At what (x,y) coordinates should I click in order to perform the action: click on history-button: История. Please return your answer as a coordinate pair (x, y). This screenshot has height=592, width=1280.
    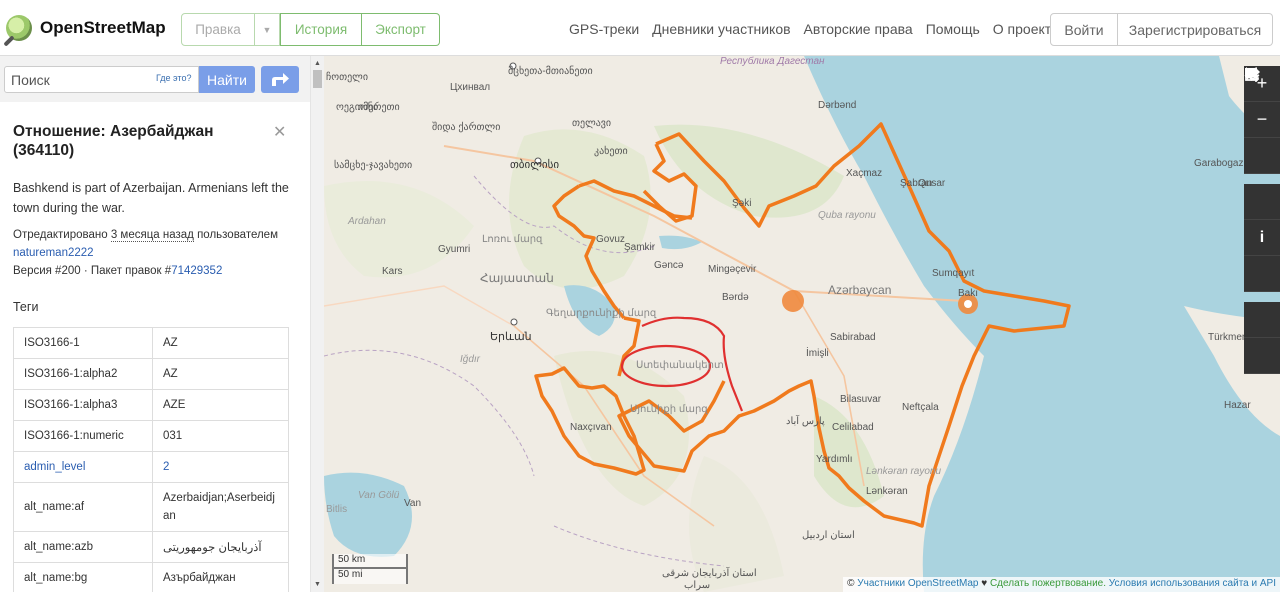
    Looking at the image, I should click on (321, 29).